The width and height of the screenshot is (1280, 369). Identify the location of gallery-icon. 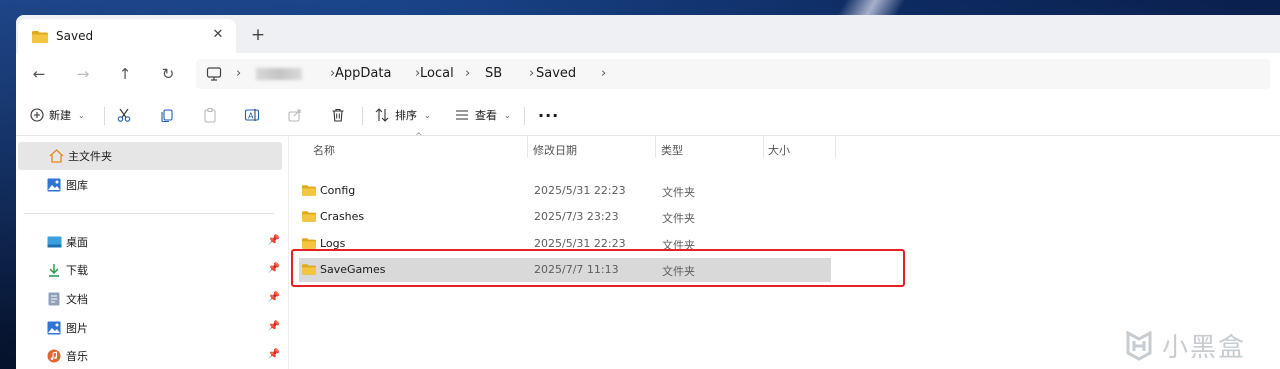
(54, 185).